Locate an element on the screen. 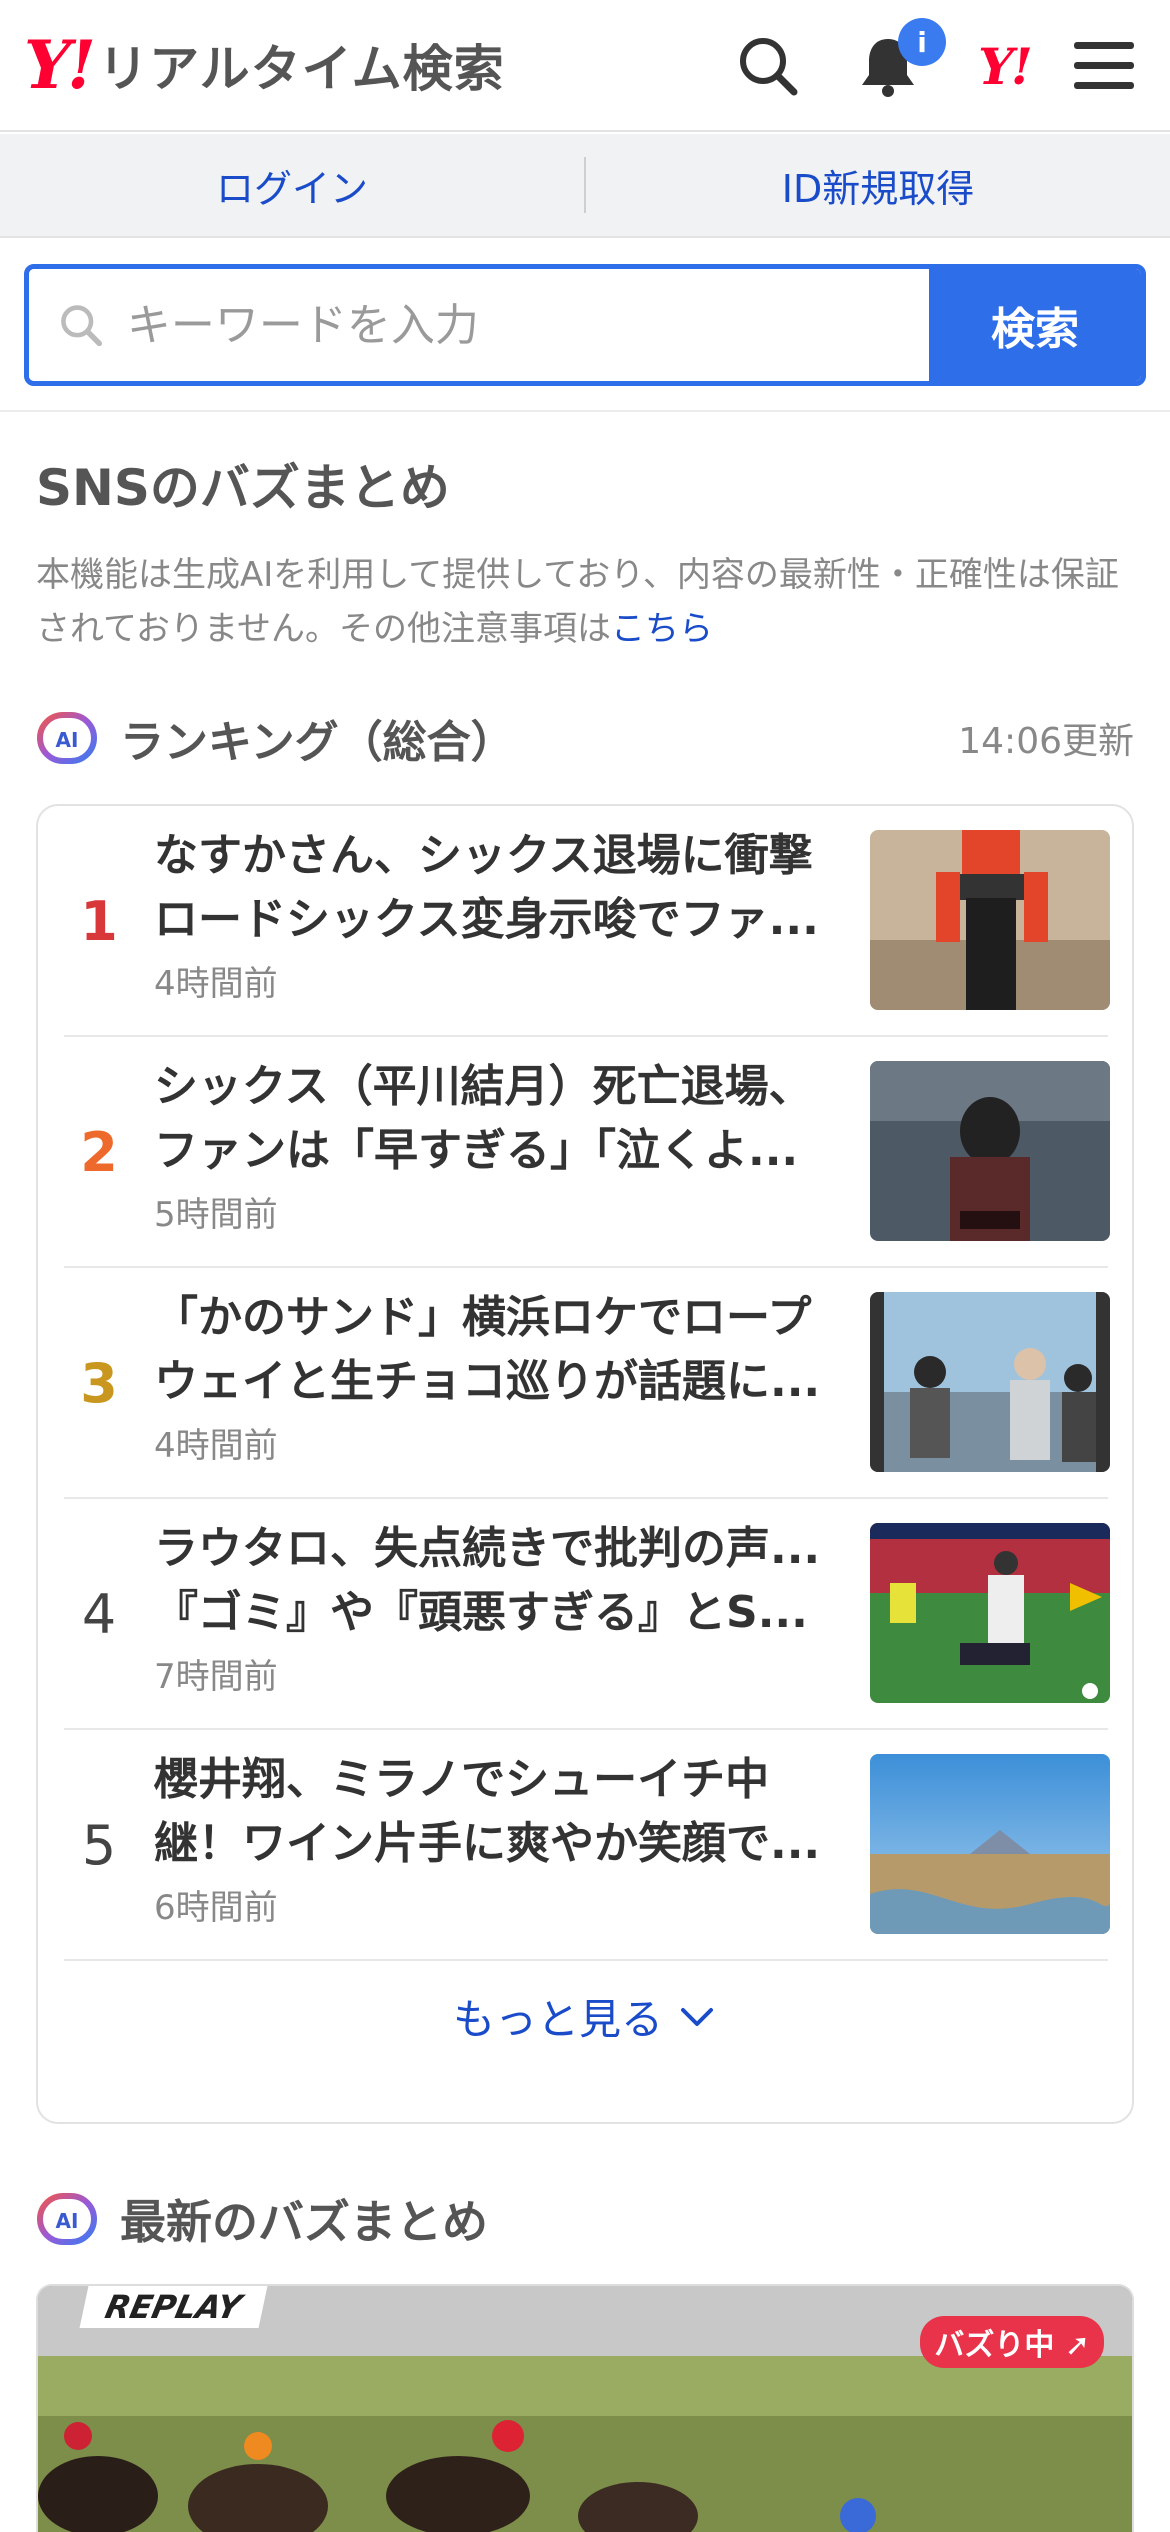 The image size is (1170, 2532). login-bar: ログイン ID新規取得 is located at coordinates (585, 186).